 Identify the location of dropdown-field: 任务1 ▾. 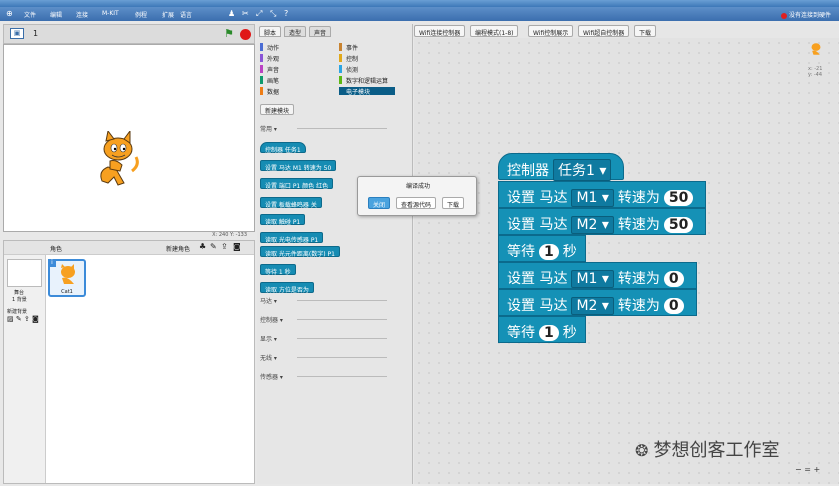
(582, 170).